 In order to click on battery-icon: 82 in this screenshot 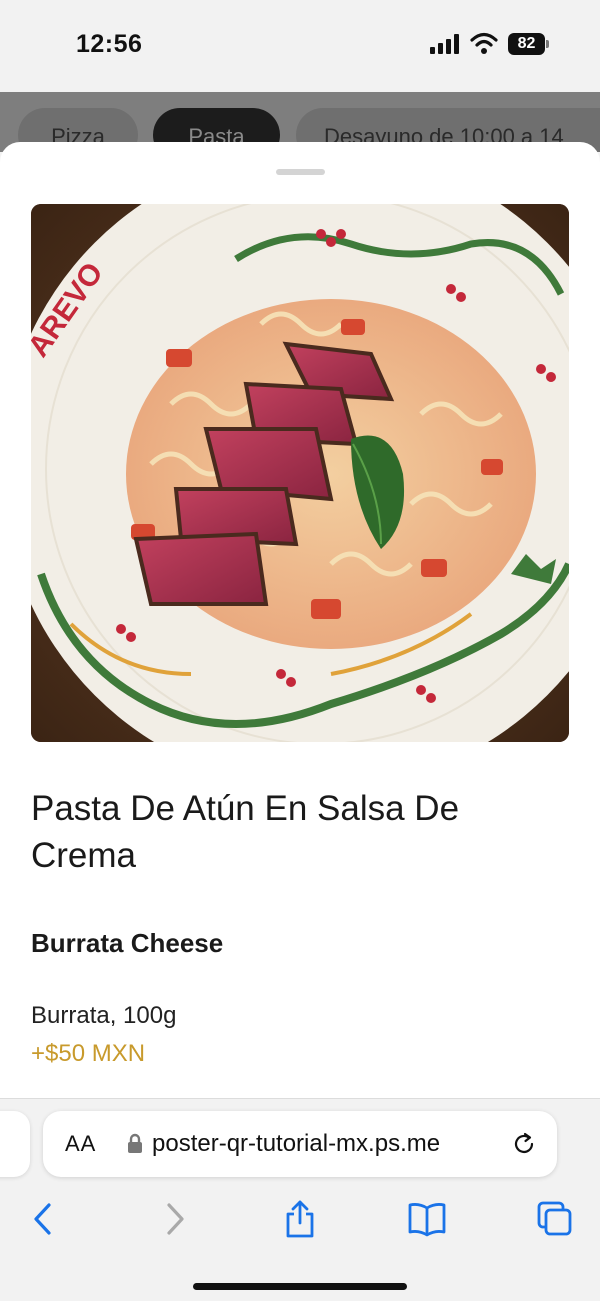, I will do `click(529, 44)`.